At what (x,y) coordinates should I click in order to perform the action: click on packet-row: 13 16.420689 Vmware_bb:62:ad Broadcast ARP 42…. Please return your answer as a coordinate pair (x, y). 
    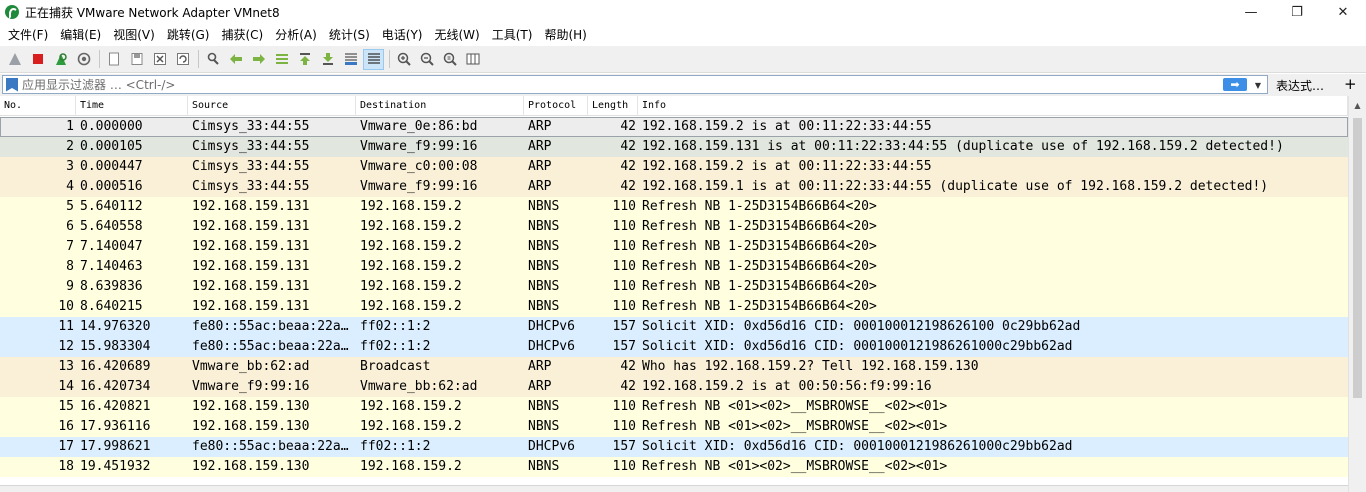
    Looking at the image, I should click on (674, 367).